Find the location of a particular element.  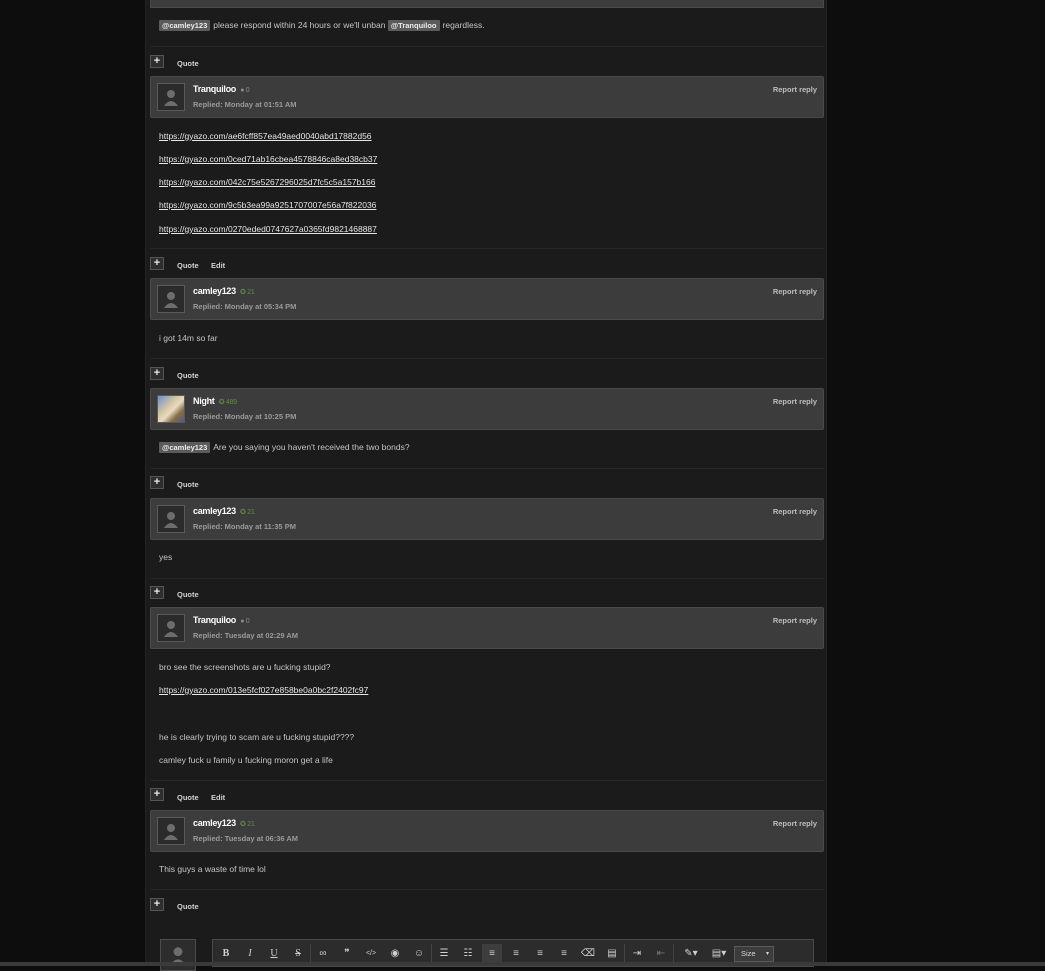

underline-button: U is located at coordinates (274, 954).